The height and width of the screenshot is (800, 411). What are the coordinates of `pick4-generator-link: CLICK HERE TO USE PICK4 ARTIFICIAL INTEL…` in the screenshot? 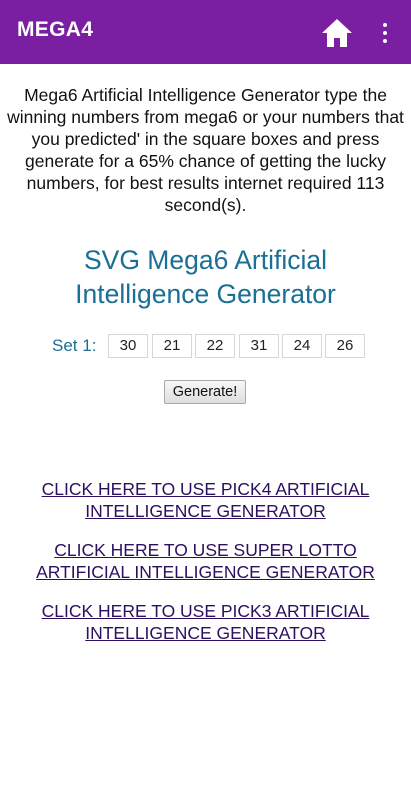 It's located at (205, 500).